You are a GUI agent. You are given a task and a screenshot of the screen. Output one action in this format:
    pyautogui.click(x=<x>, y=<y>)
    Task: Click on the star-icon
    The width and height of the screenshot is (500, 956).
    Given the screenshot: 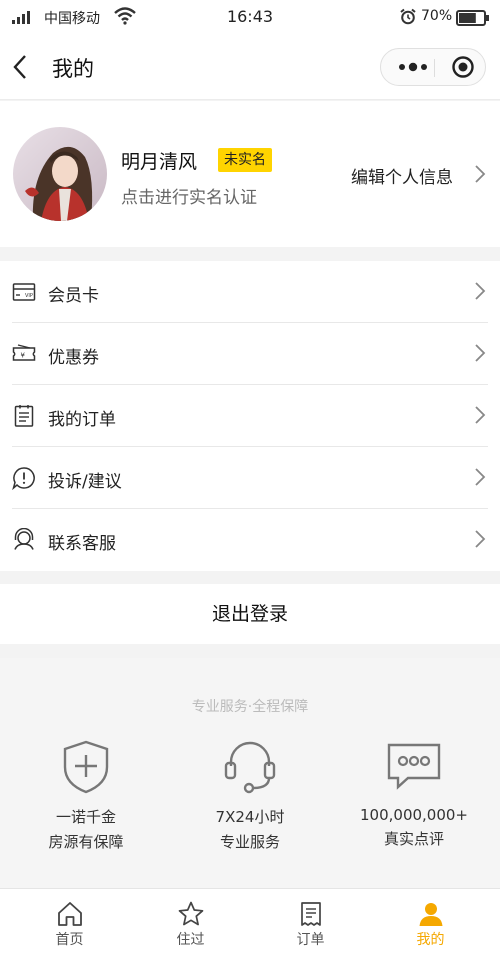 What is the action you would take?
    pyautogui.click(x=190, y=913)
    